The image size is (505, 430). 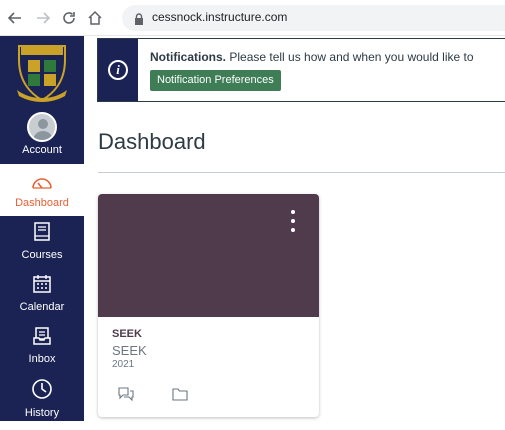 I want to click on inbox-icon, so click(x=42, y=338).